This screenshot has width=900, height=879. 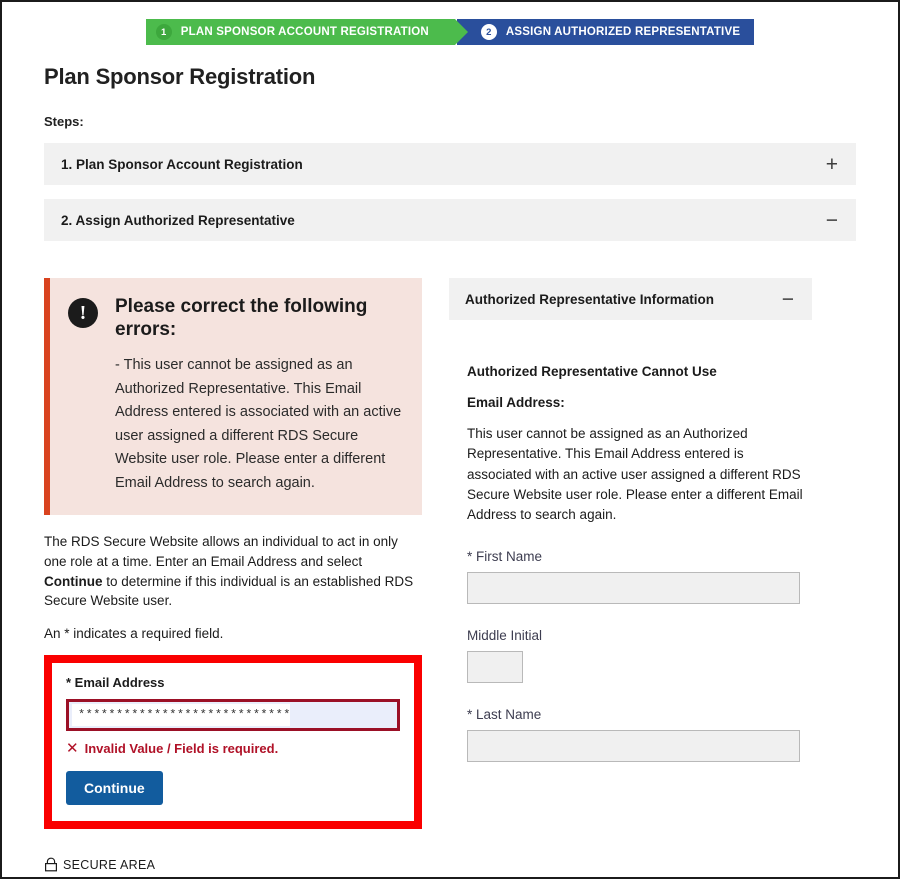 What do you see at coordinates (134, 634) in the screenshot?
I see `required-field-note: An * indicates a required field.` at bounding box center [134, 634].